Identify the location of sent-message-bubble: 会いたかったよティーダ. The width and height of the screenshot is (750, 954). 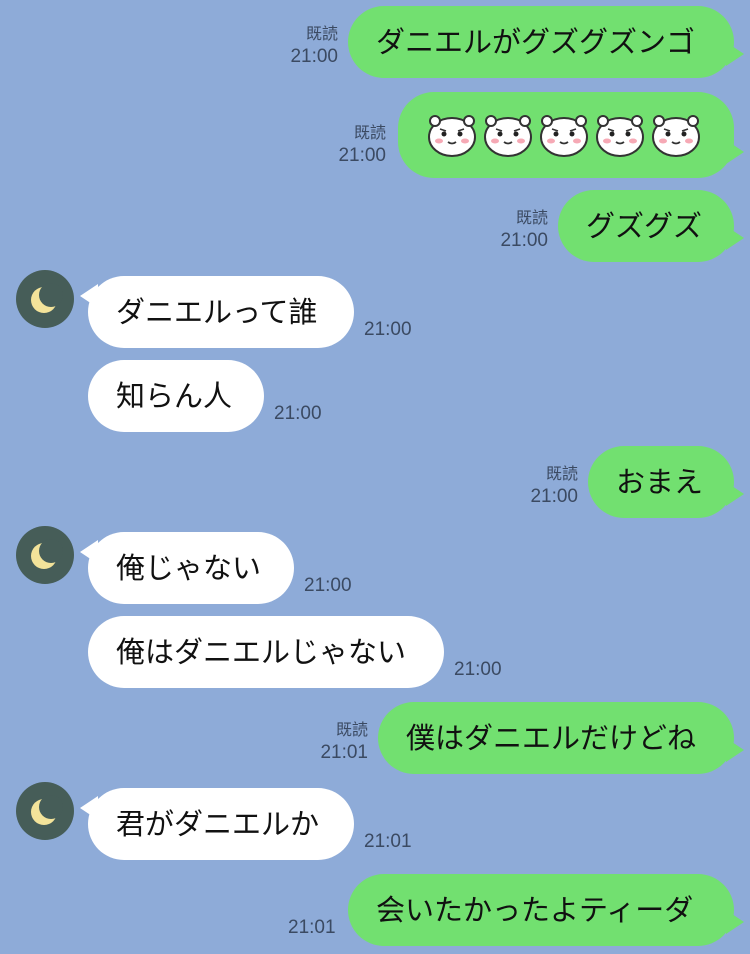
(541, 910).